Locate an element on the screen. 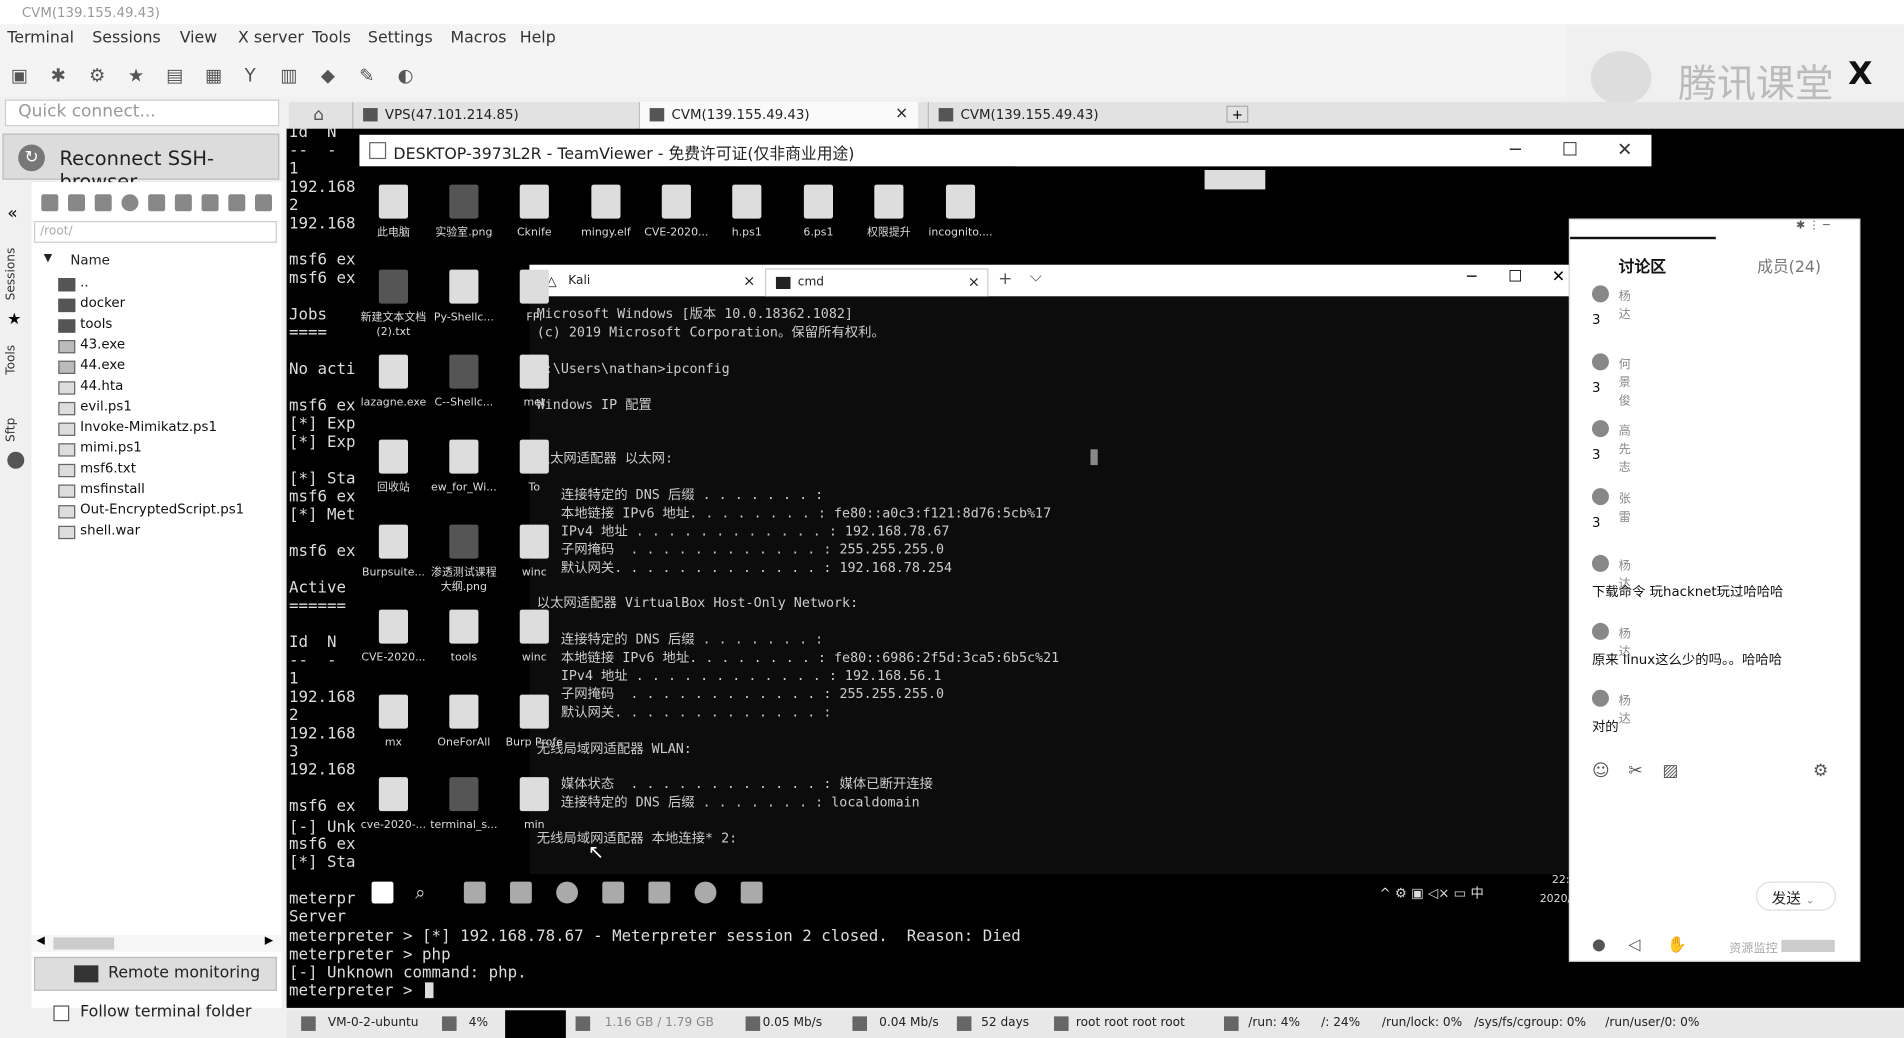  desktop-icon: tools is located at coordinates (464, 637).